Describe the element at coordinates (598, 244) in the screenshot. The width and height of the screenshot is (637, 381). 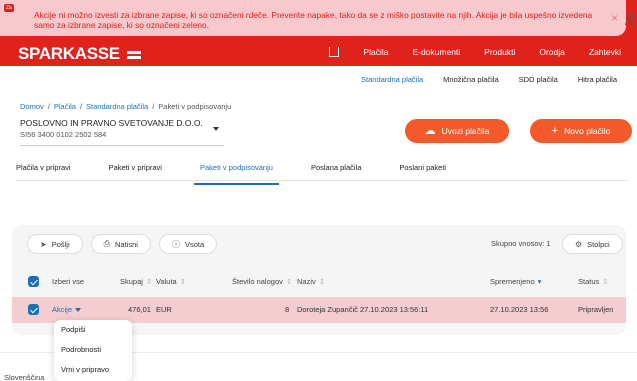
I see `columns-label: Stolpci` at that location.